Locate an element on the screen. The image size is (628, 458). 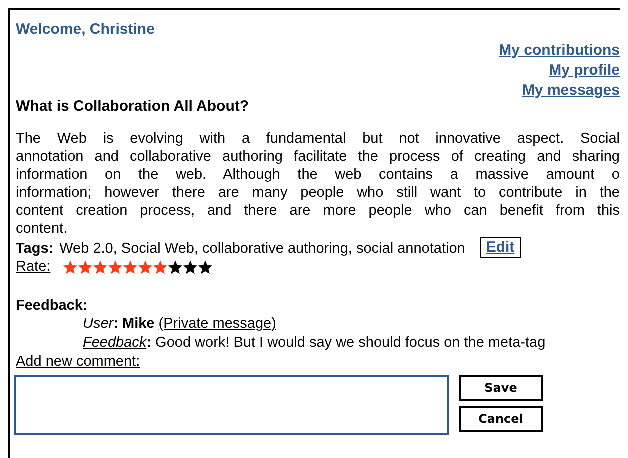
nav-link: My profile is located at coordinates (584, 71).